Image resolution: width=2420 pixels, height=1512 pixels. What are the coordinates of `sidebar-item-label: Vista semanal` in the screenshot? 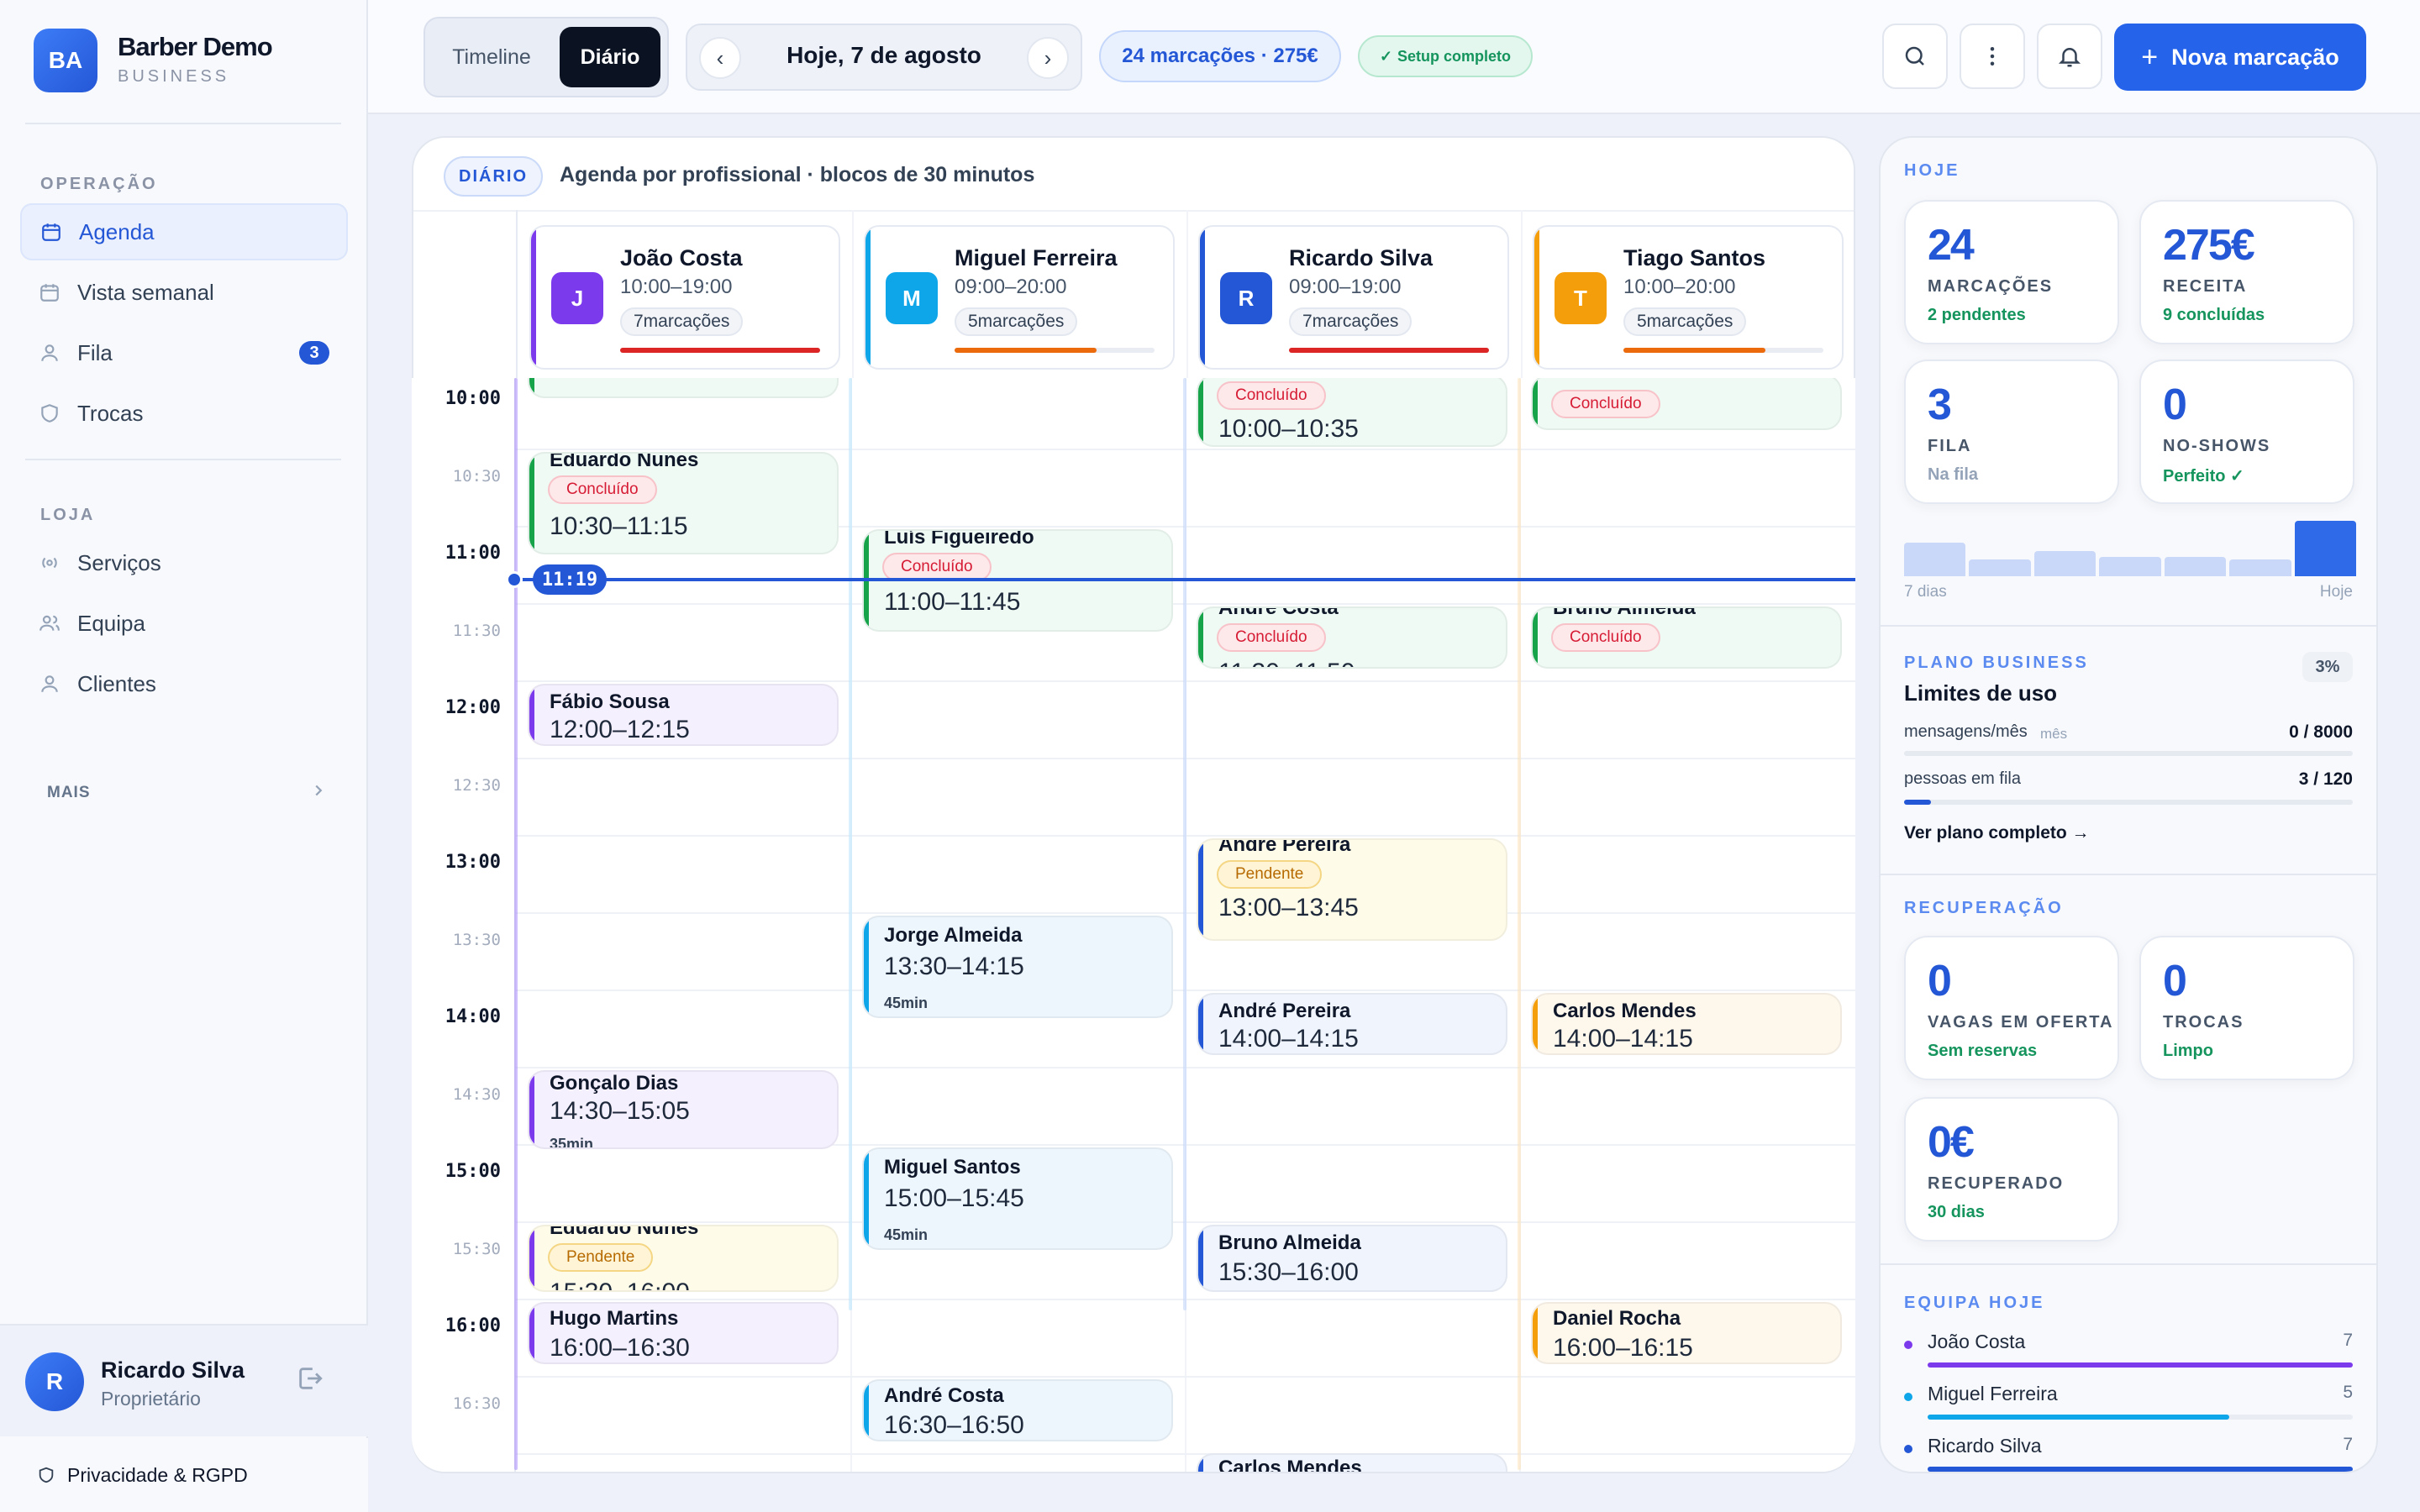 It's located at (146, 292).